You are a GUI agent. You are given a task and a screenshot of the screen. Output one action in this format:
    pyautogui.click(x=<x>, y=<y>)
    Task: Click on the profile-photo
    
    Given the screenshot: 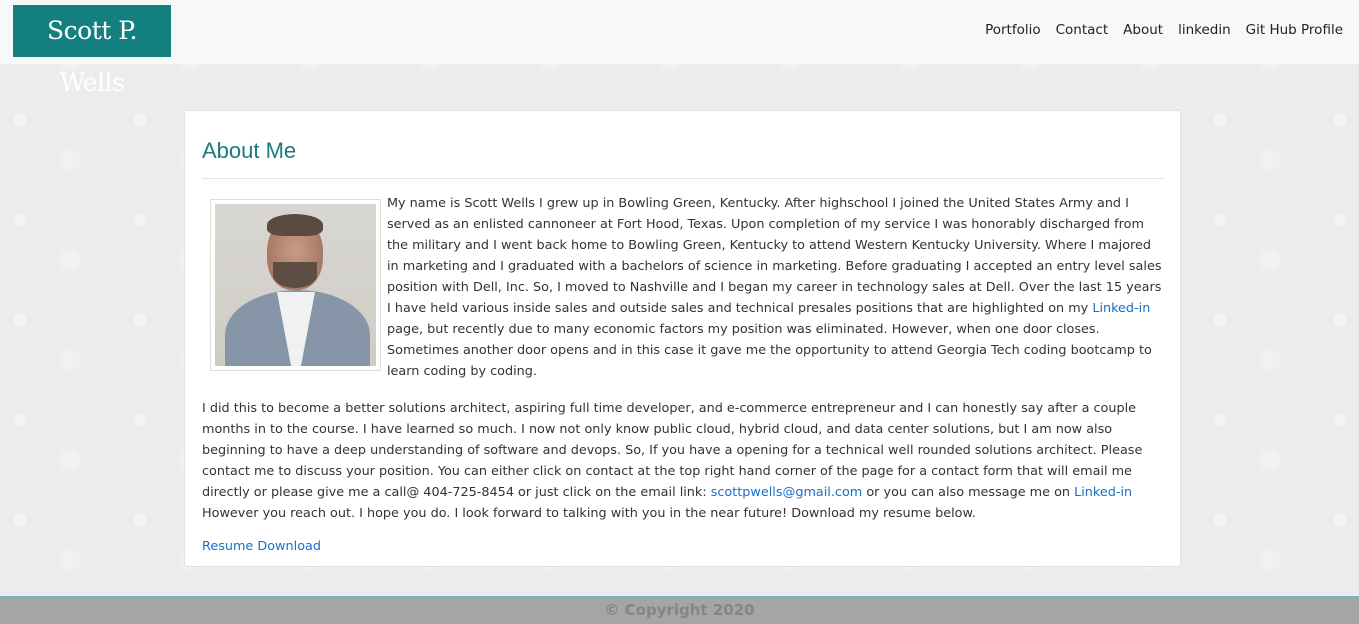 What is the action you would take?
    pyautogui.click(x=295, y=285)
    